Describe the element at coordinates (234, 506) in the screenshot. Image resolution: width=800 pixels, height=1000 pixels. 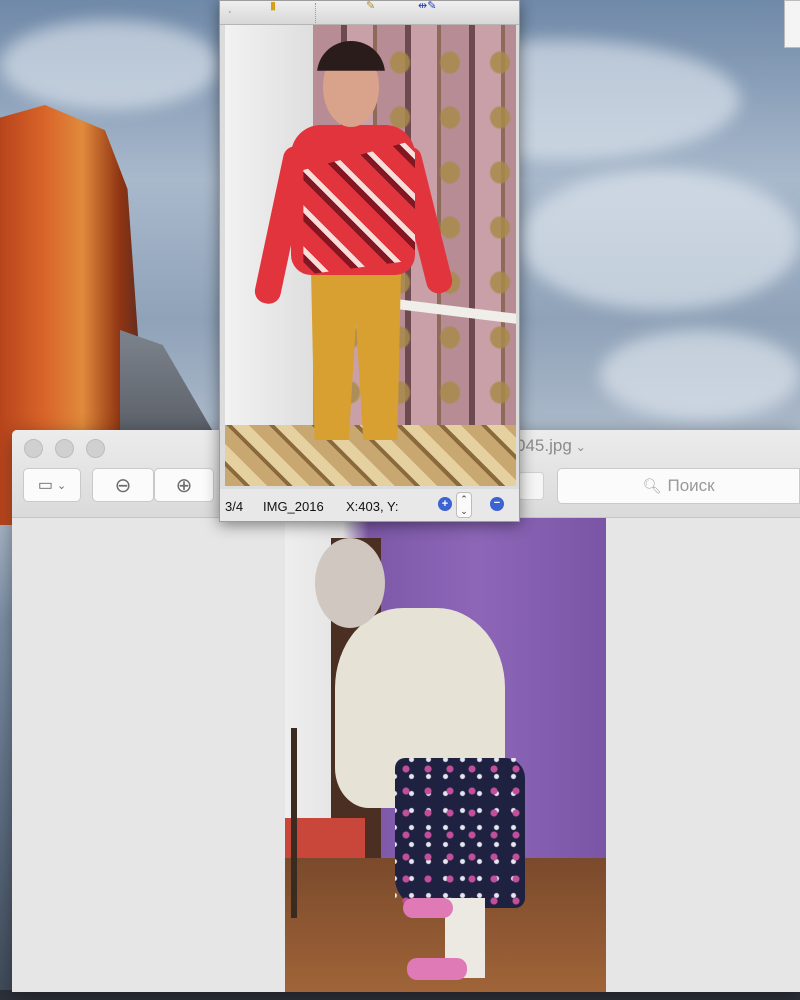
I see `image-counter: 3/4` at that location.